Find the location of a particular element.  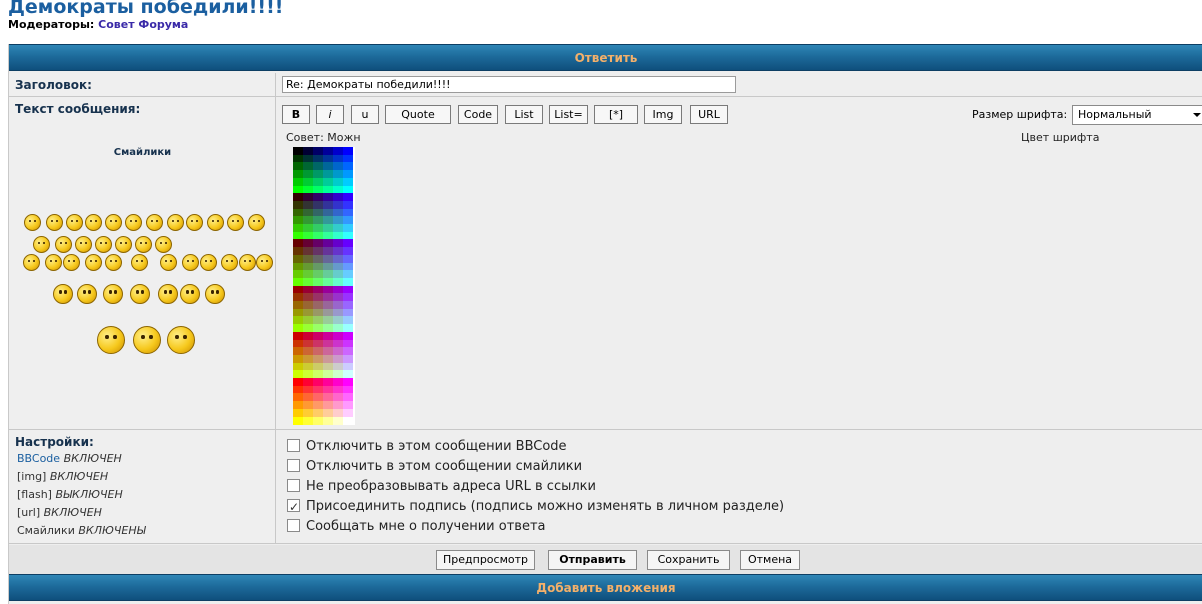

setting-status-line: Смайлики ВКЛЮЧЕНЫ is located at coordinates (81, 531).